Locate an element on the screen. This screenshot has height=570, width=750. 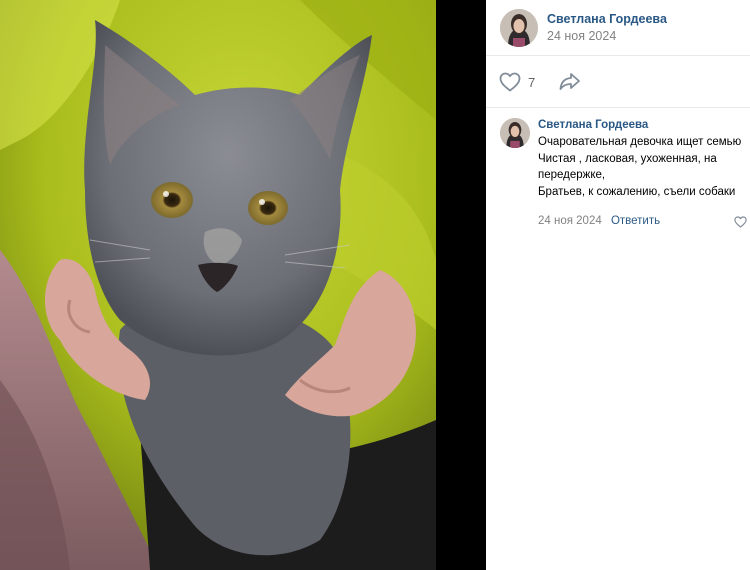
comment-meta: 24 ноя 2024 Ответить is located at coordinates (599, 221).